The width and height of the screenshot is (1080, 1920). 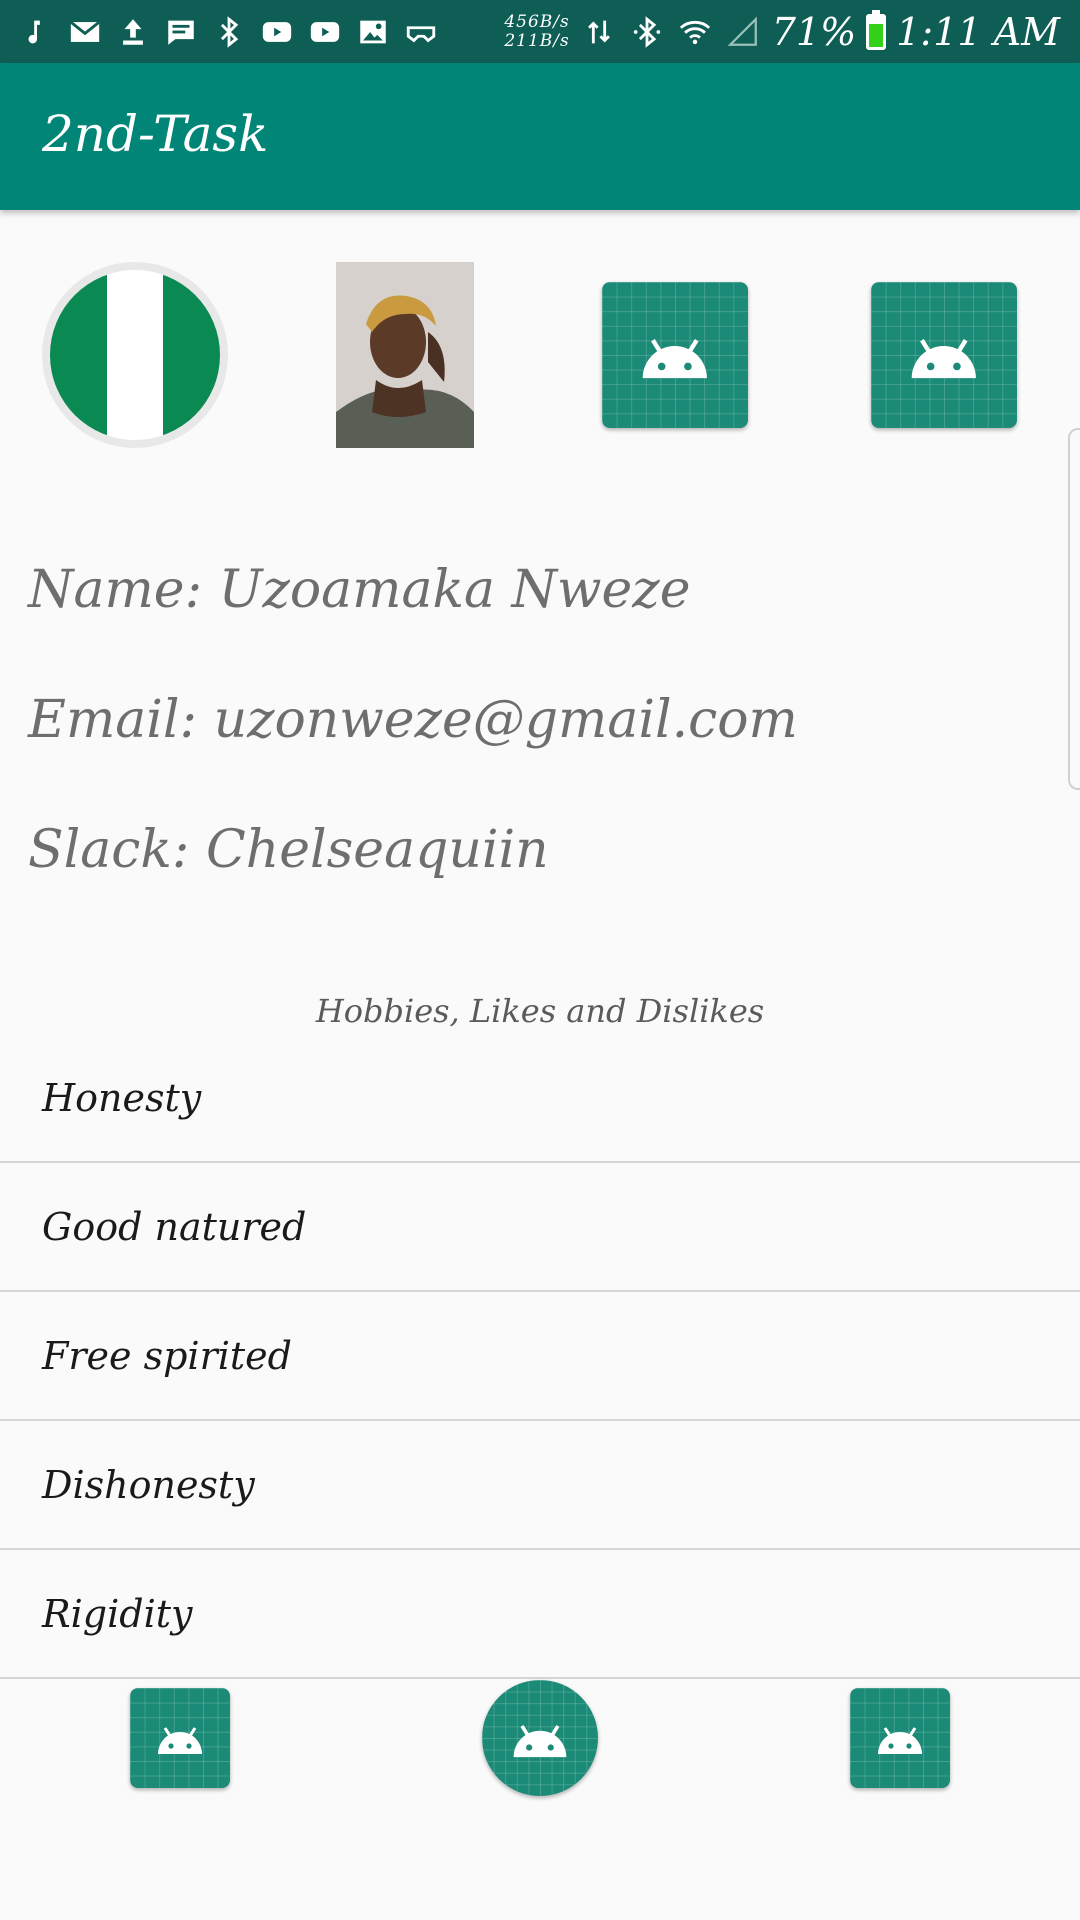 I want to click on status-bar: 456B/s 211B/s 71% 1:11 AM, so click(x=540, y=31).